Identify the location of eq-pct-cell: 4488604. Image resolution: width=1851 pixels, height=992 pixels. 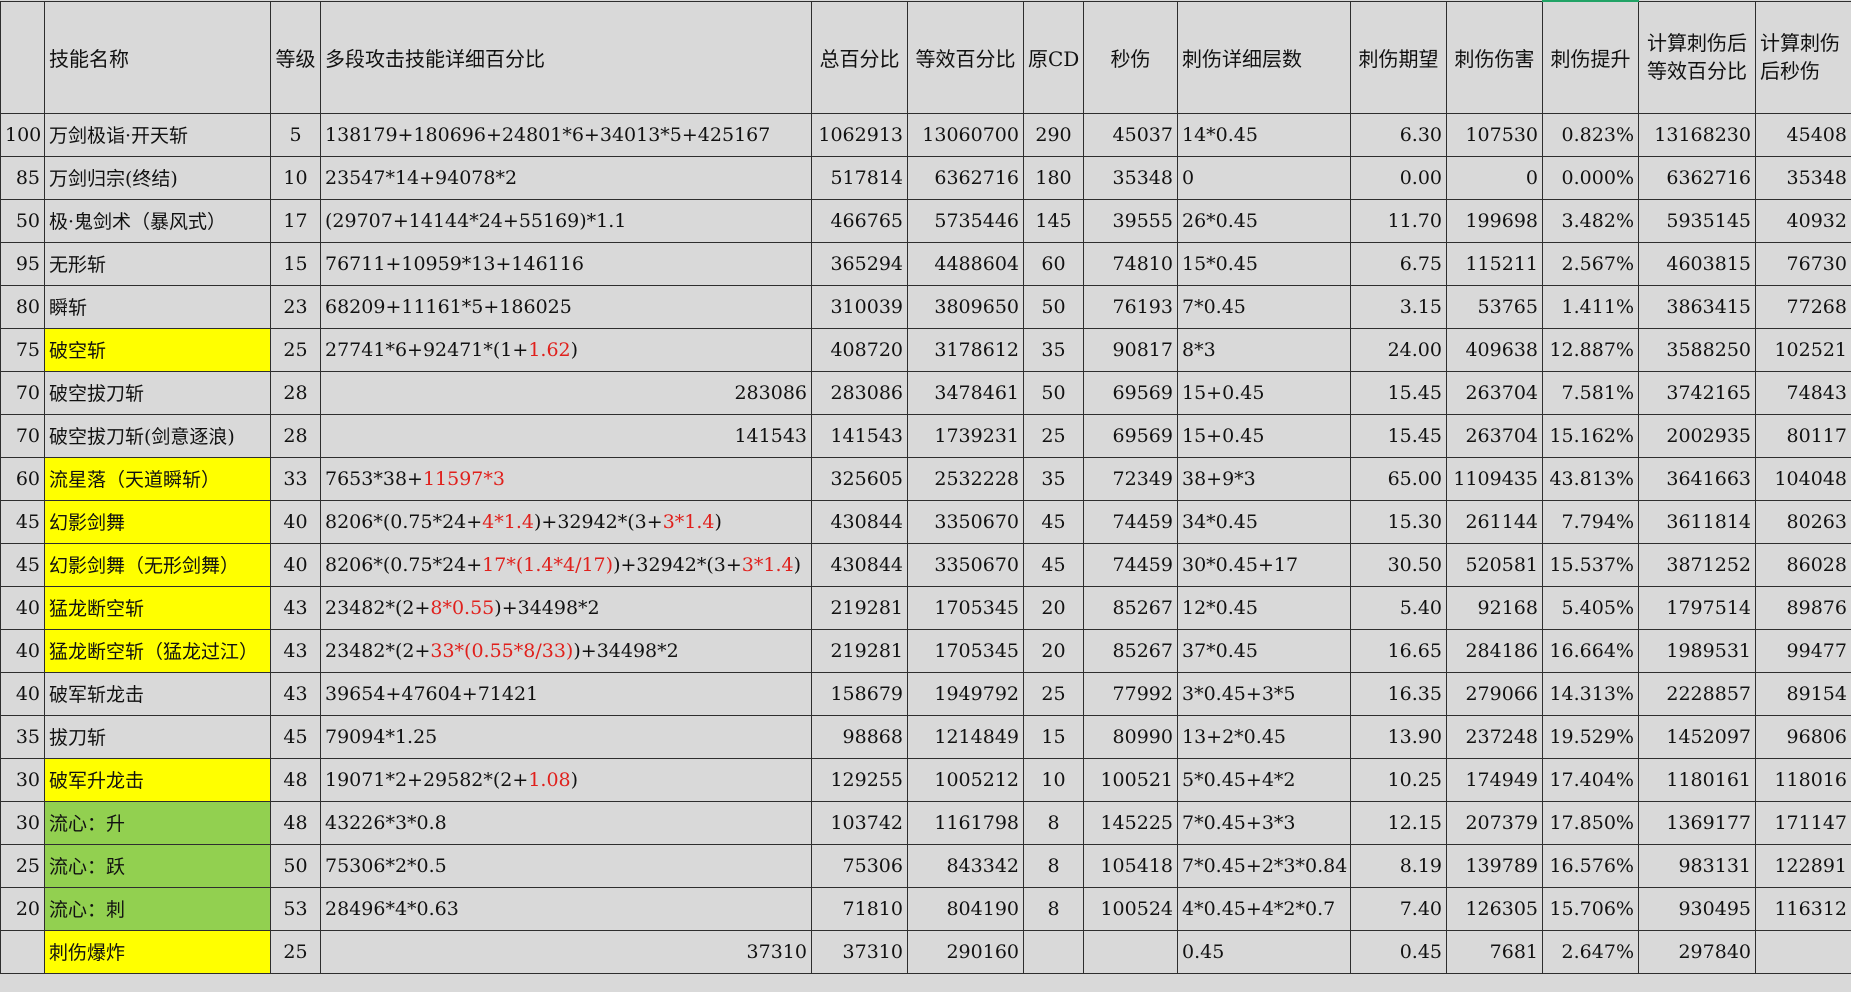
(965, 263).